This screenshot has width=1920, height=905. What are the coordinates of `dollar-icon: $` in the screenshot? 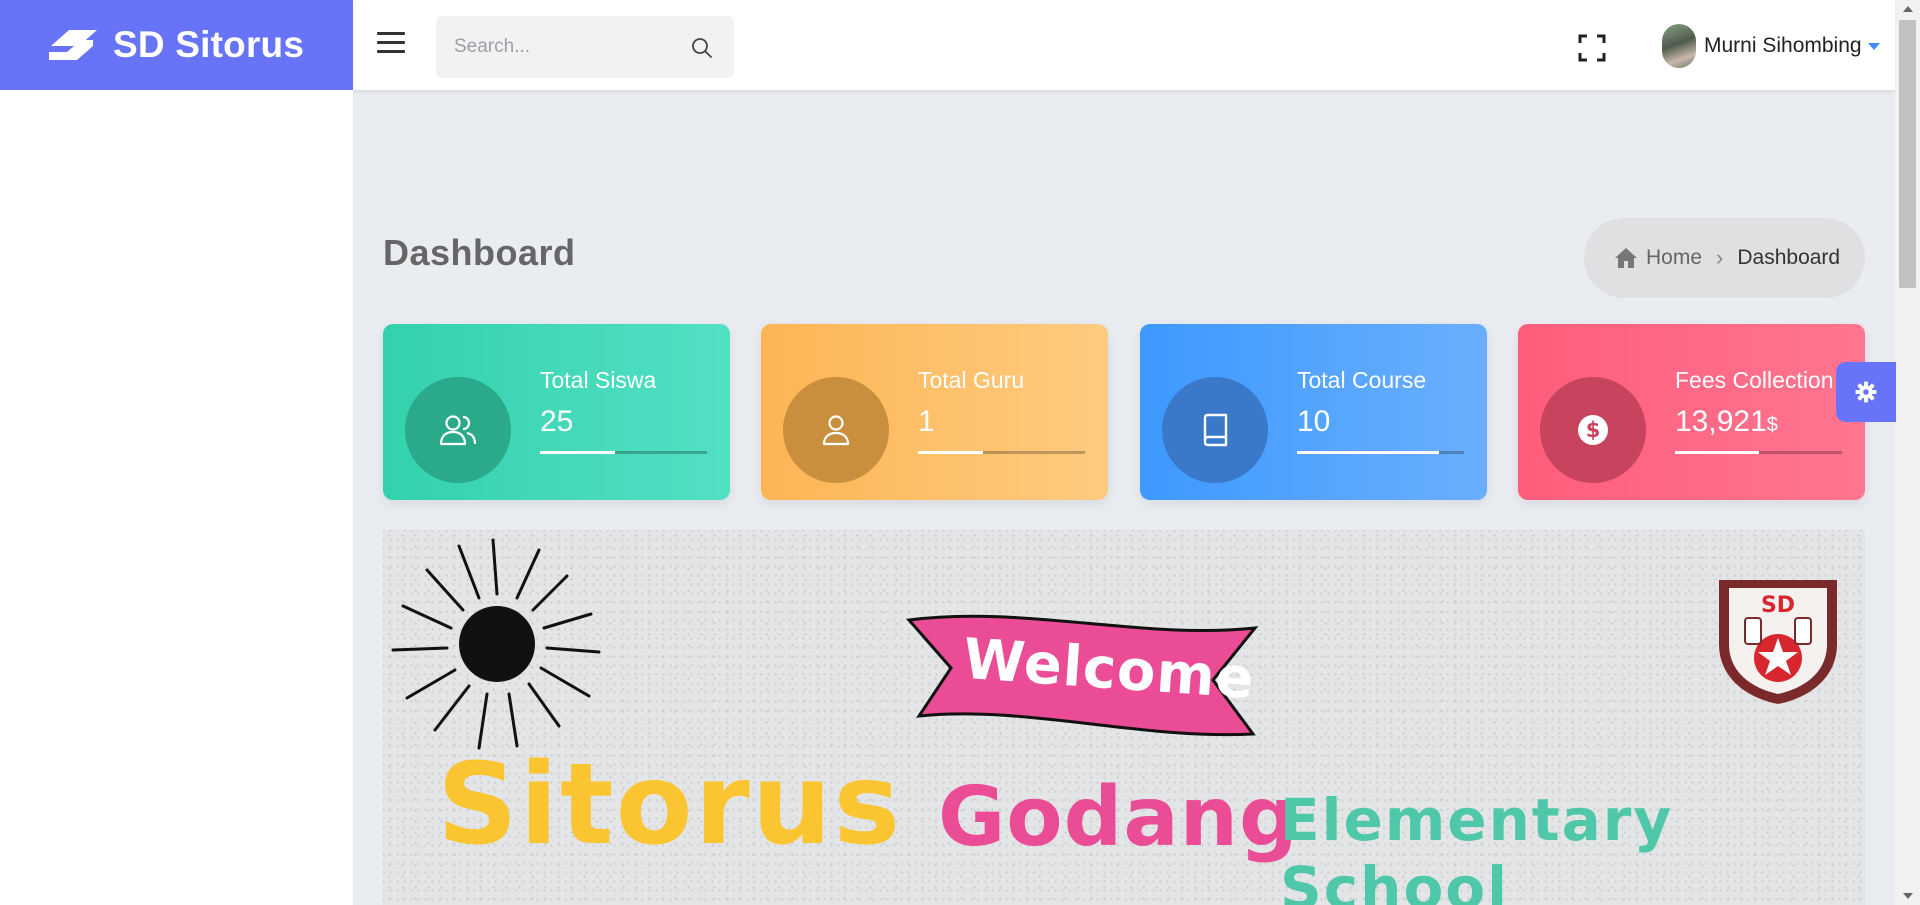 It's located at (1593, 430).